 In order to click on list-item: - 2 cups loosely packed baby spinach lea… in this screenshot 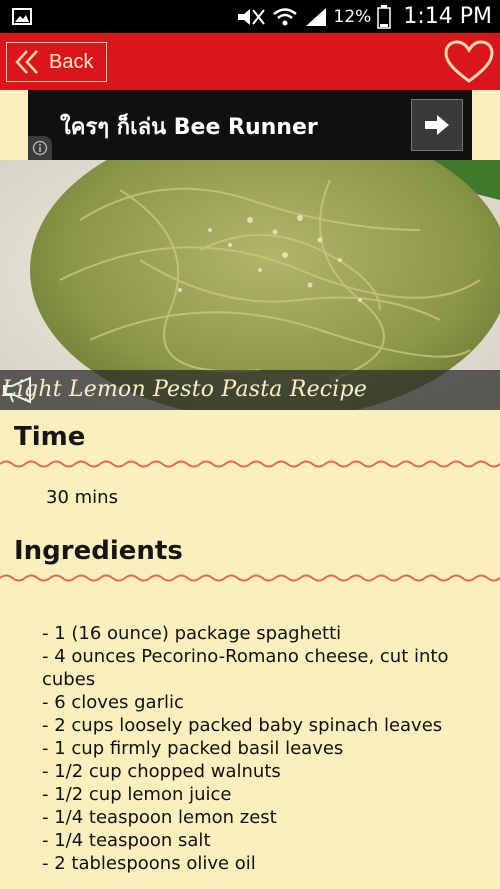, I will do `click(242, 725)`.